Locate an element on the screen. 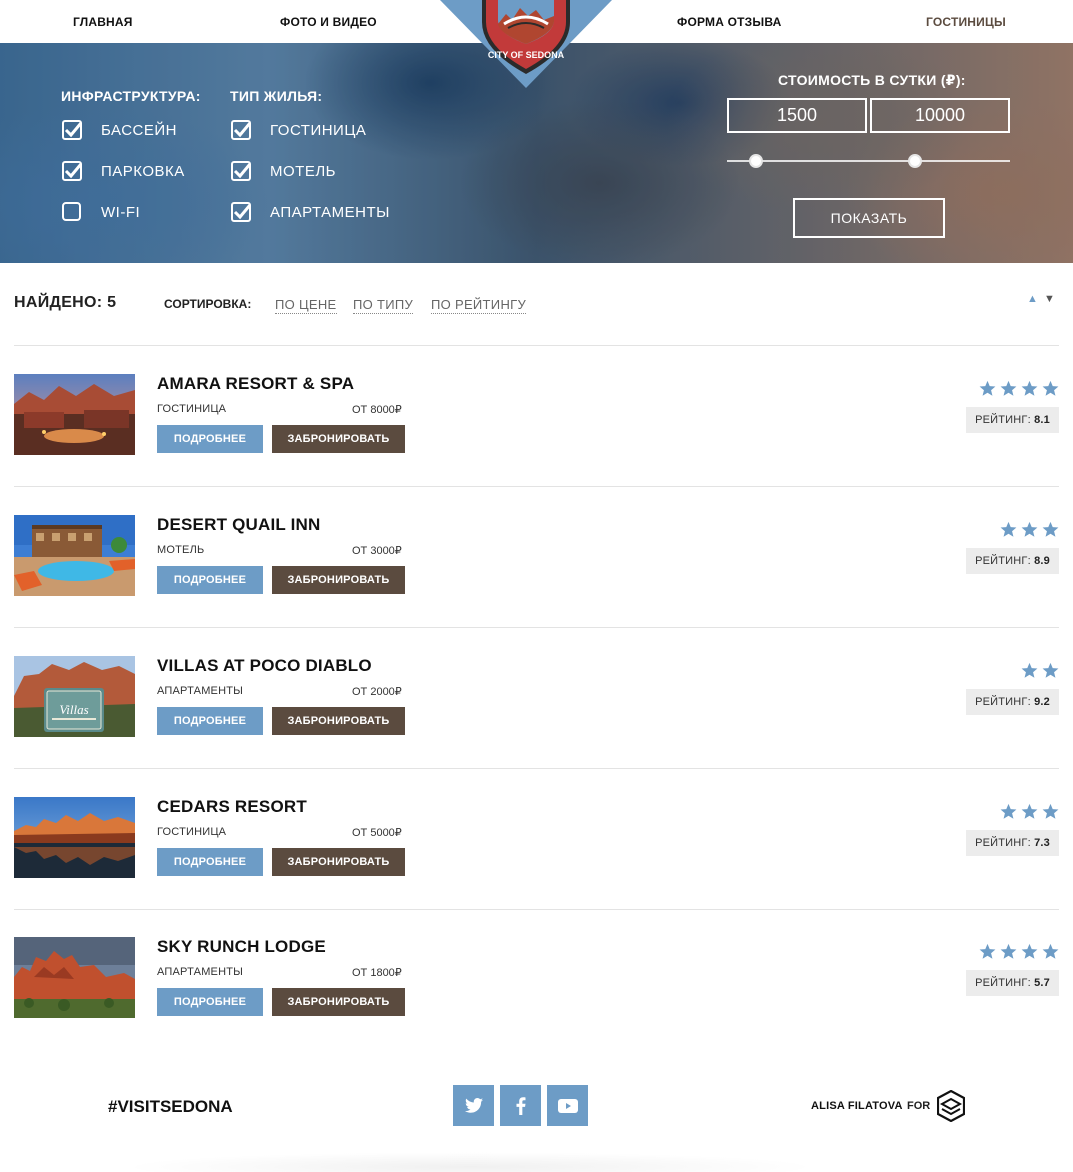 The image size is (1073, 1172). filter-pool-option: БАССЕЙН is located at coordinates (119, 130).